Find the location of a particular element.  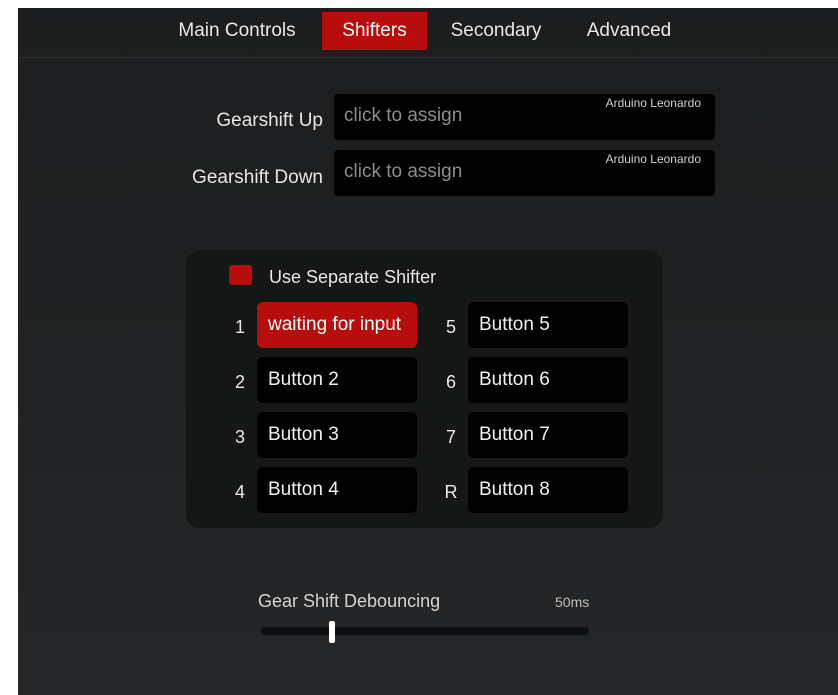

gearshift-down-value: click to assign is located at coordinates (403, 171).